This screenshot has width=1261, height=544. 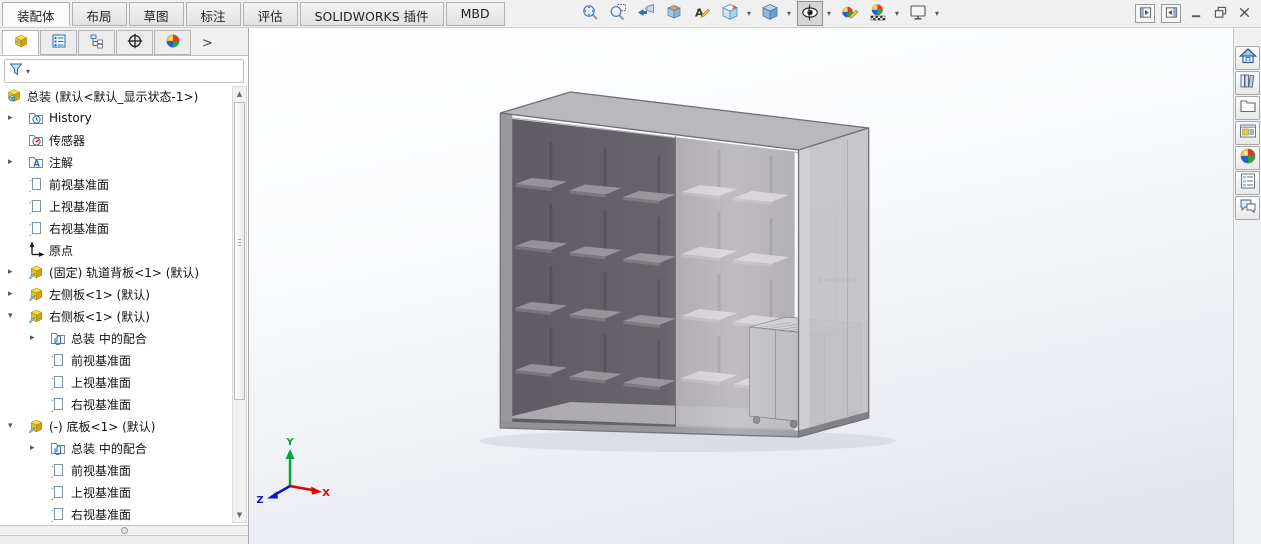 What do you see at coordinates (1247, 108) in the screenshot?
I see `file-explorer-button` at bounding box center [1247, 108].